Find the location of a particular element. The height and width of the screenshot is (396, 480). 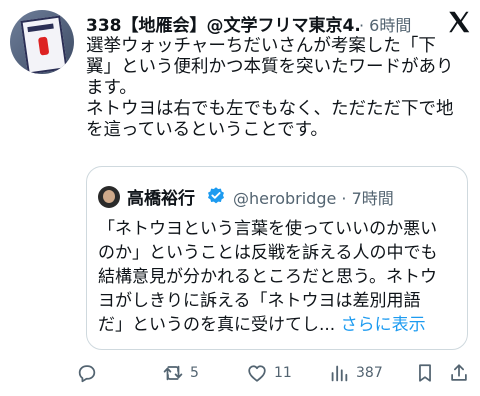

quoted-text-line: 「ネトウヨという言葉を使っていいのか悪い is located at coordinates (268, 229).